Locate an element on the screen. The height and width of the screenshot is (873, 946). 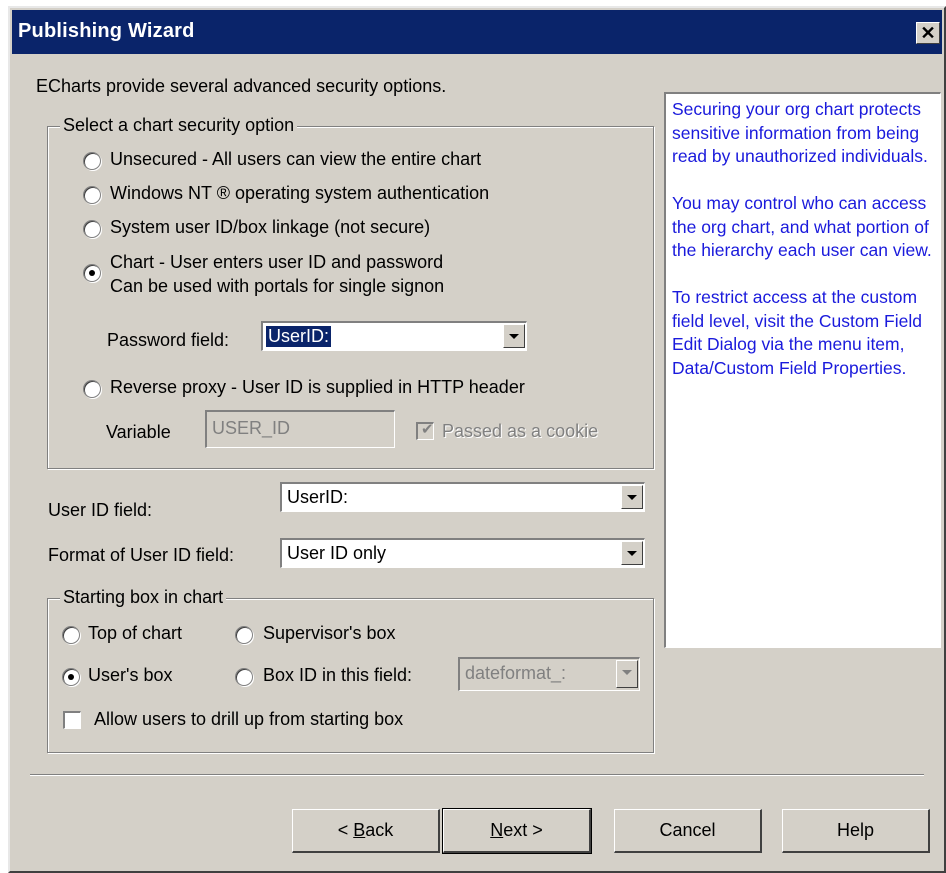
windows-nt-radio is located at coordinates (92, 195).